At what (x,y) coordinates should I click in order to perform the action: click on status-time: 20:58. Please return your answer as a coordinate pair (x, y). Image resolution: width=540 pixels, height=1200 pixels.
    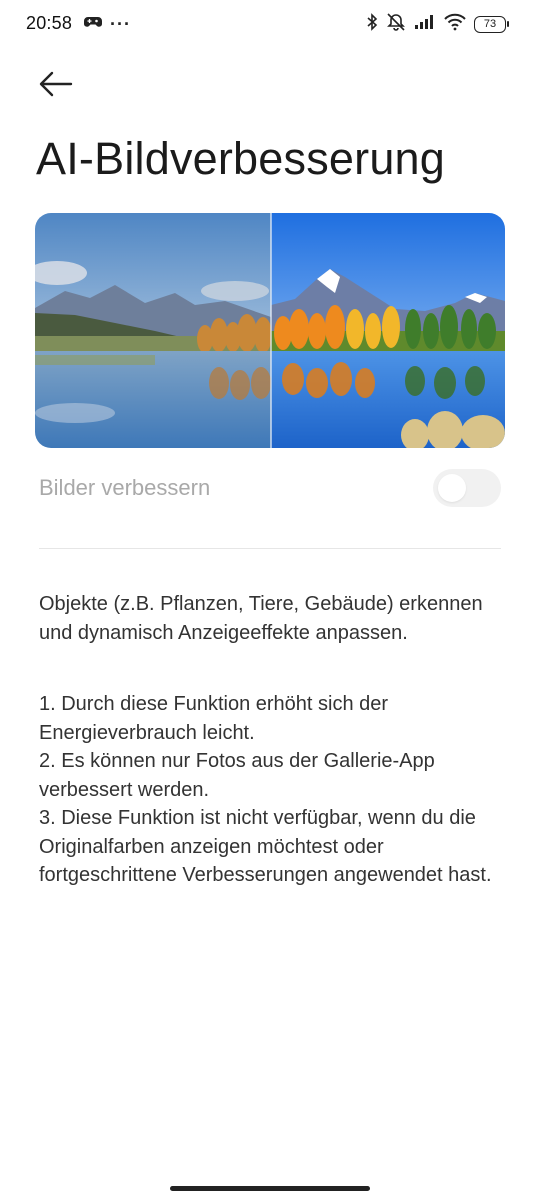
    Looking at the image, I should click on (49, 23).